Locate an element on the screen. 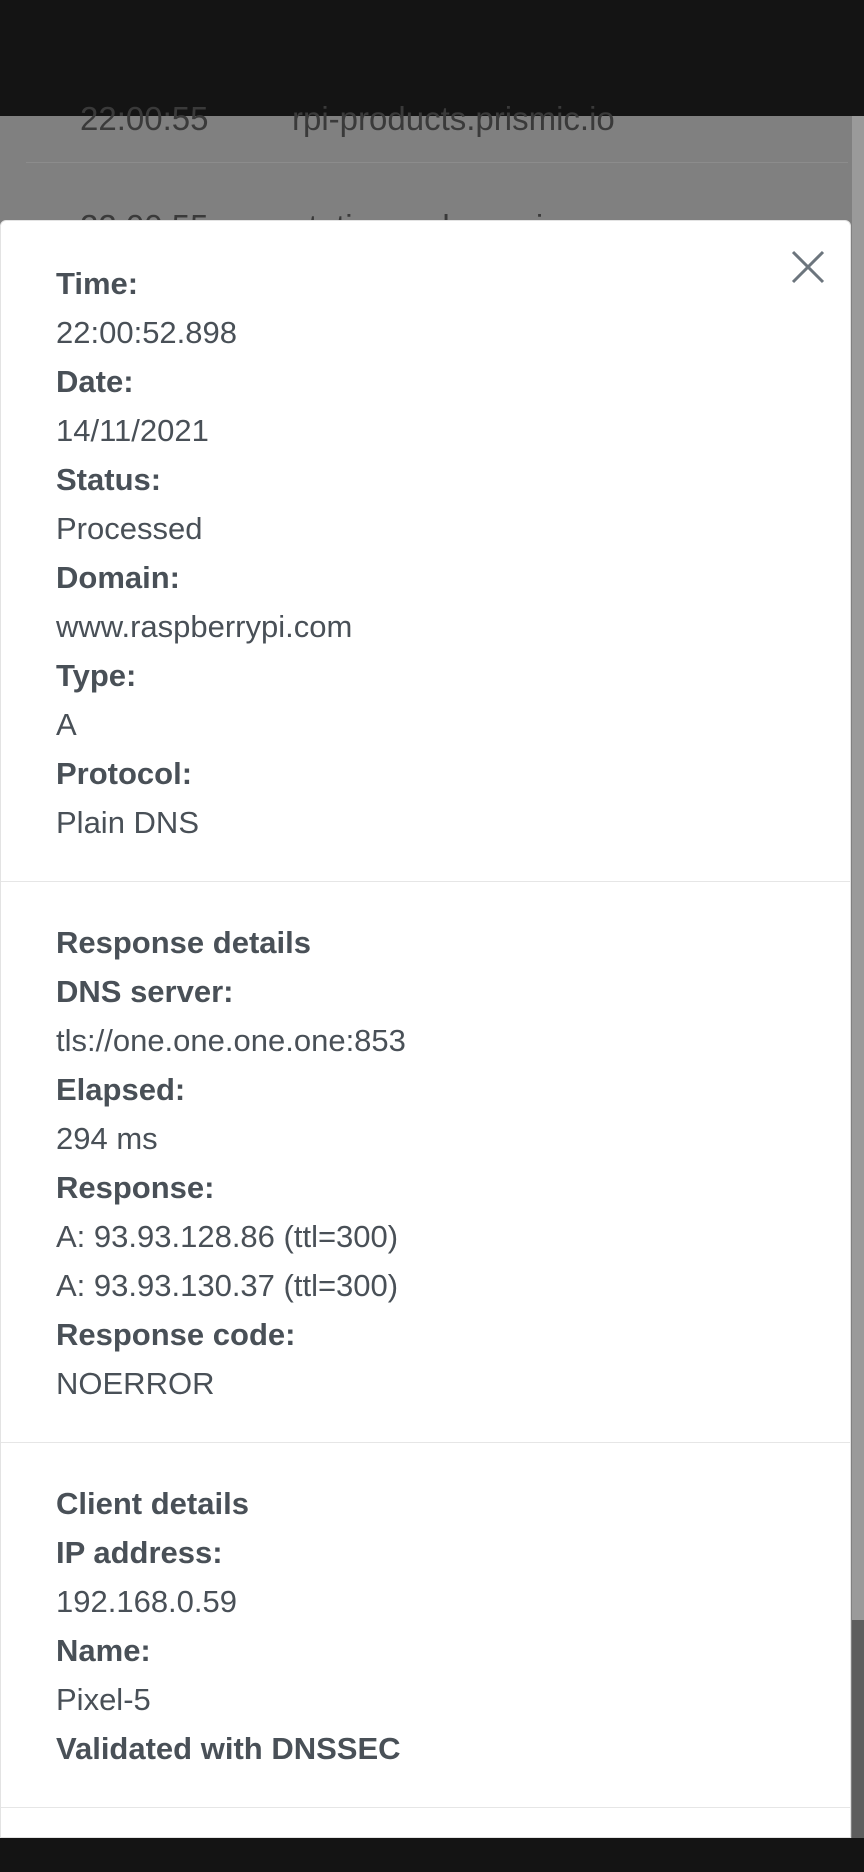 The width and height of the screenshot is (864, 1872). response-code-label: Response code: is located at coordinates (176, 1334).